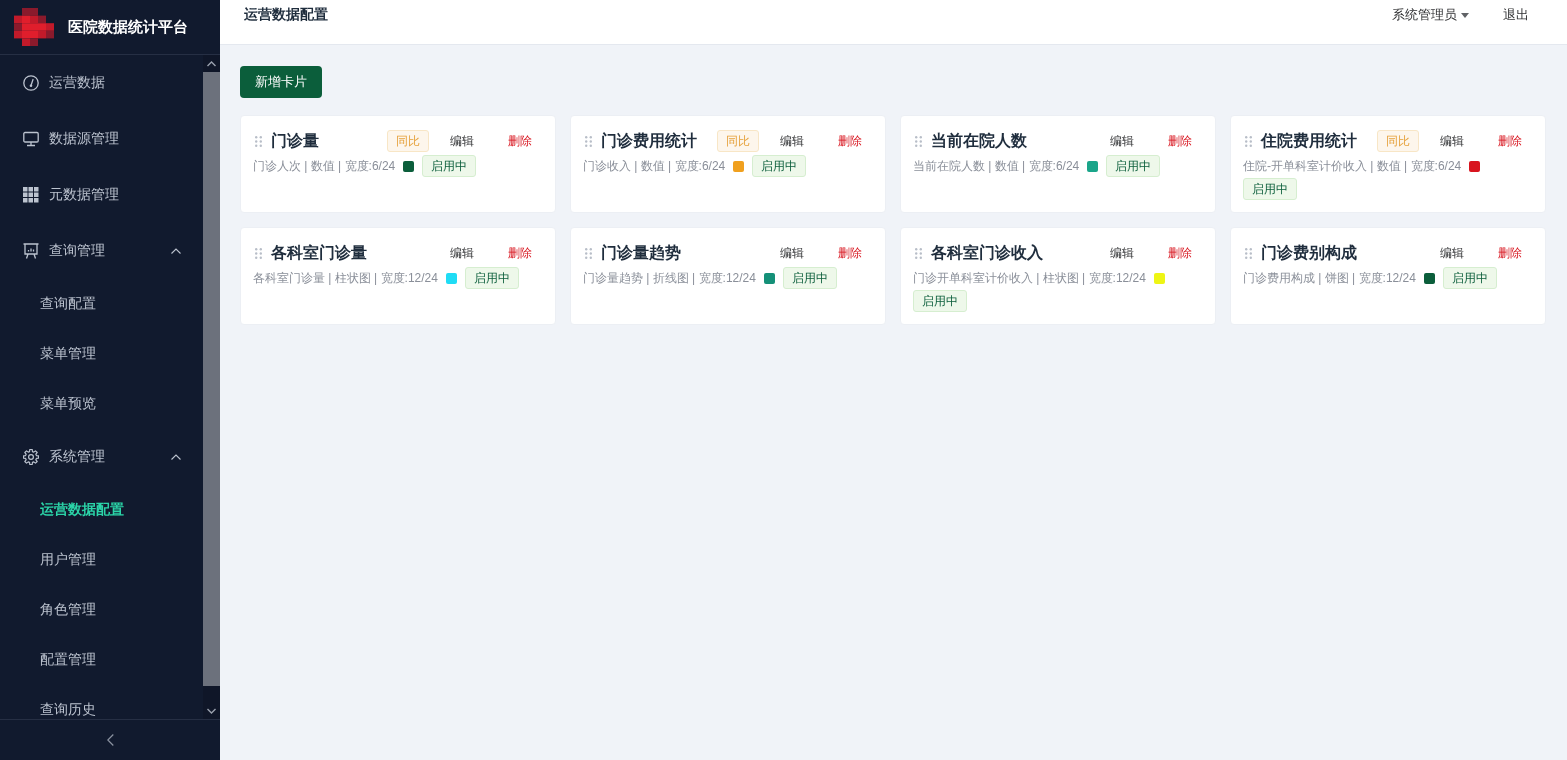 Image resolution: width=1567 pixels, height=760 pixels. I want to click on grid-icon, so click(31, 195).